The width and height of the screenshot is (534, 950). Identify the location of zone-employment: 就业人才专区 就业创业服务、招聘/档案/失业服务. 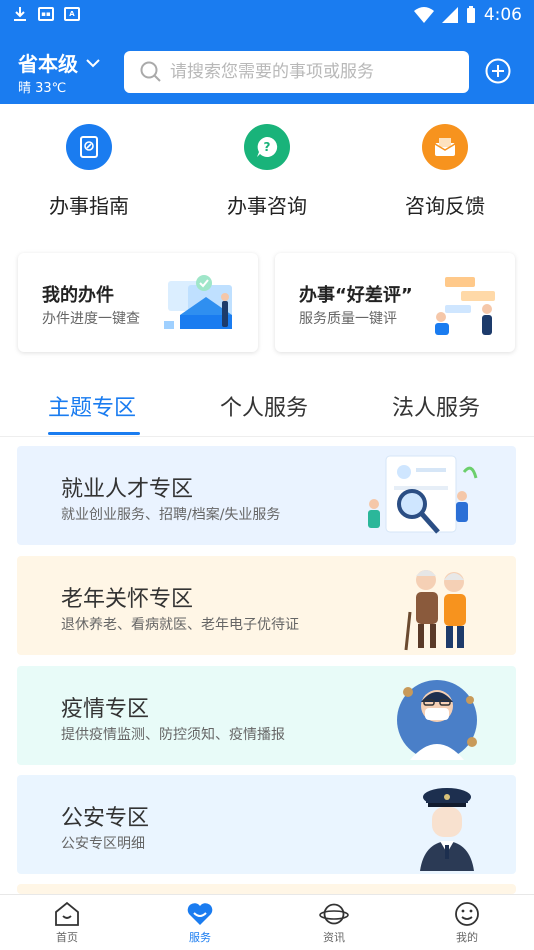
(266, 495).